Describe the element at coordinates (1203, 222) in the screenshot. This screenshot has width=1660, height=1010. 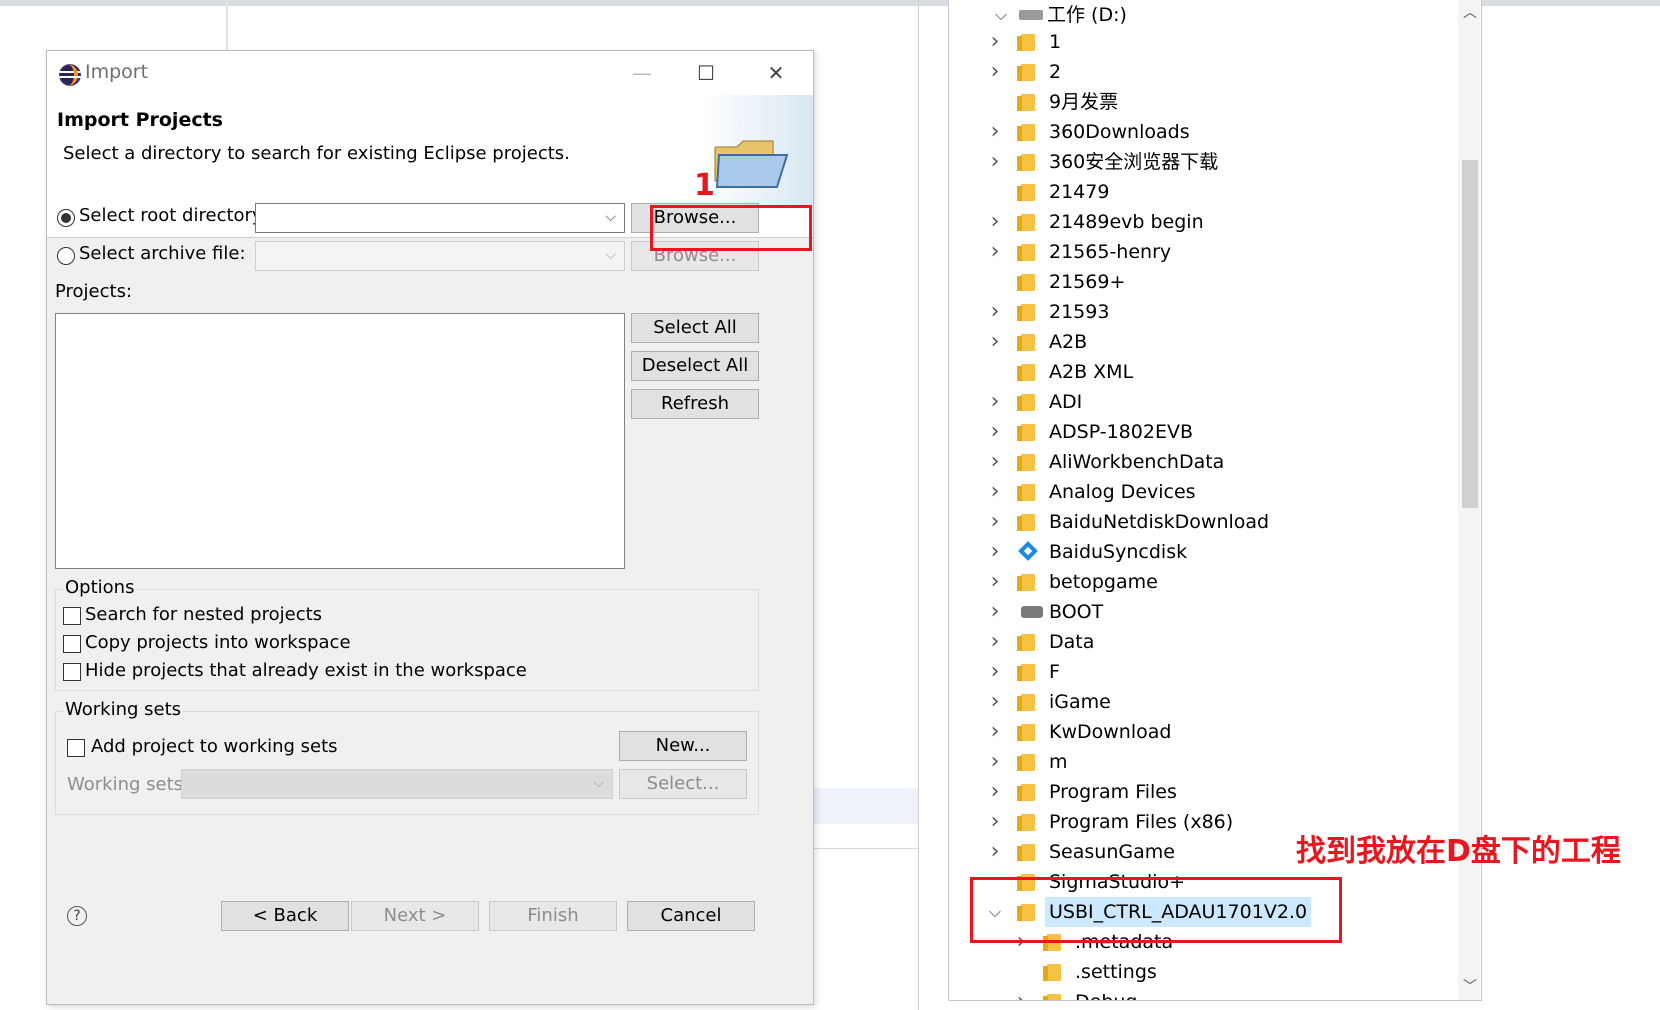
I see `tree-item: › 21489evb begin` at that location.